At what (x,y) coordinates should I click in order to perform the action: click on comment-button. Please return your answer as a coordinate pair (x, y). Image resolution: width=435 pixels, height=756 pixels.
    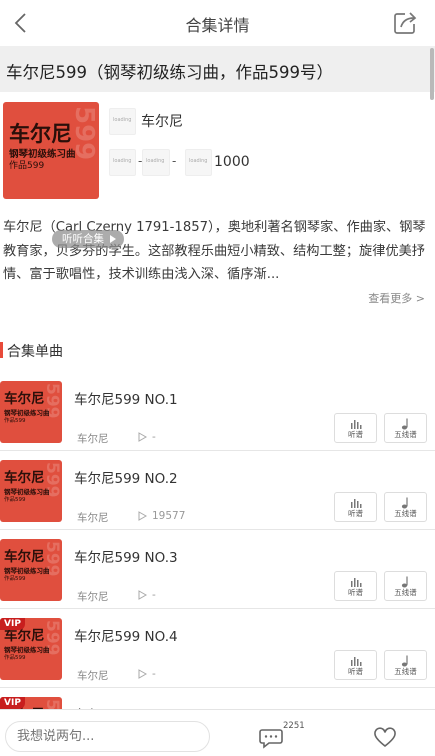
    Looking at the image, I should click on (271, 738).